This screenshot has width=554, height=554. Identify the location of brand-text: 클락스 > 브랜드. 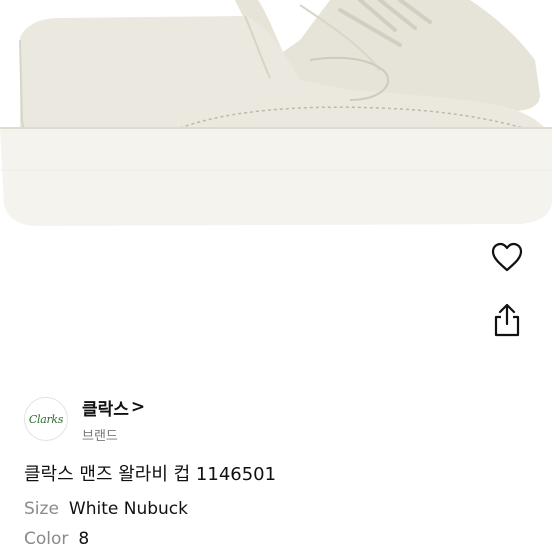
(113, 419).